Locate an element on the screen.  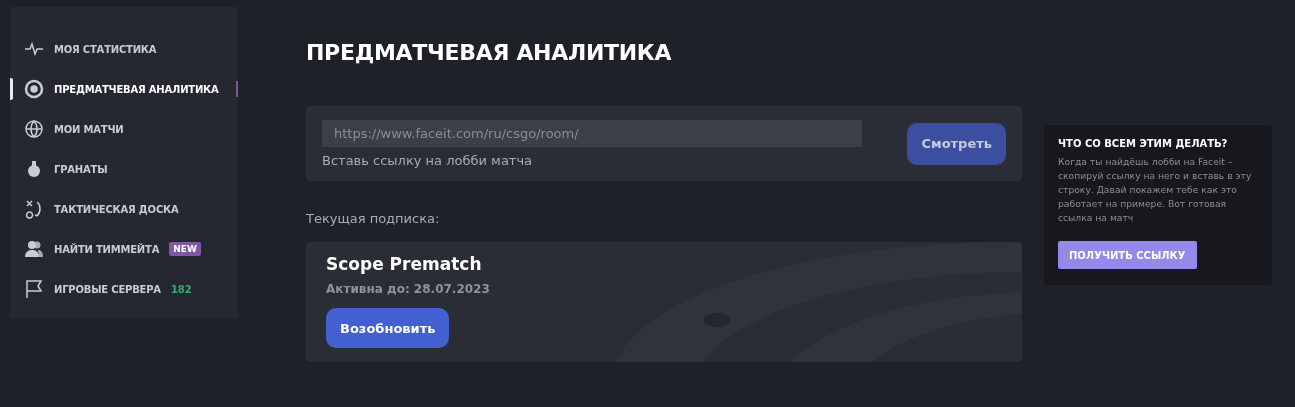
sidebar-item: ПРЕДМАТЧЕВАЯ АНАЛИТИКА is located at coordinates (124, 89).